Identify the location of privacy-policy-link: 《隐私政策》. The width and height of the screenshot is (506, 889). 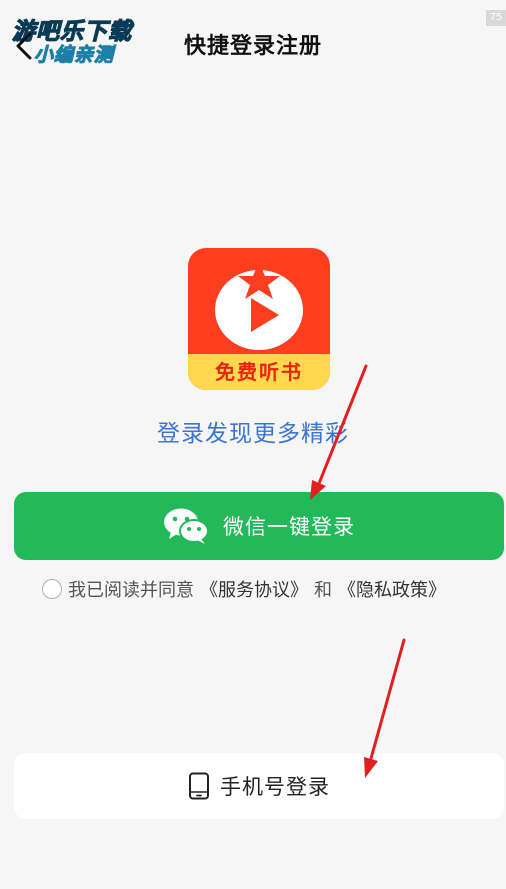
(392, 589).